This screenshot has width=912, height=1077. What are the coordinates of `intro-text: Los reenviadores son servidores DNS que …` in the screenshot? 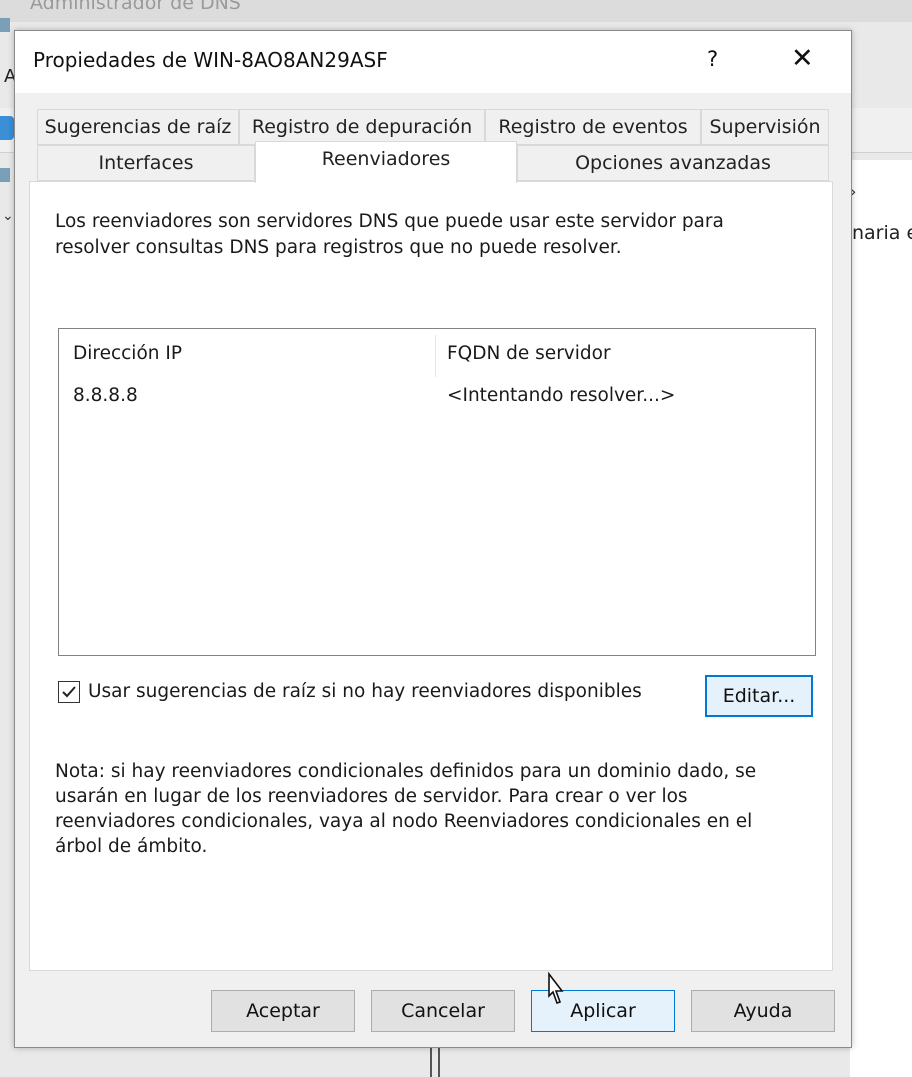 It's located at (389, 234).